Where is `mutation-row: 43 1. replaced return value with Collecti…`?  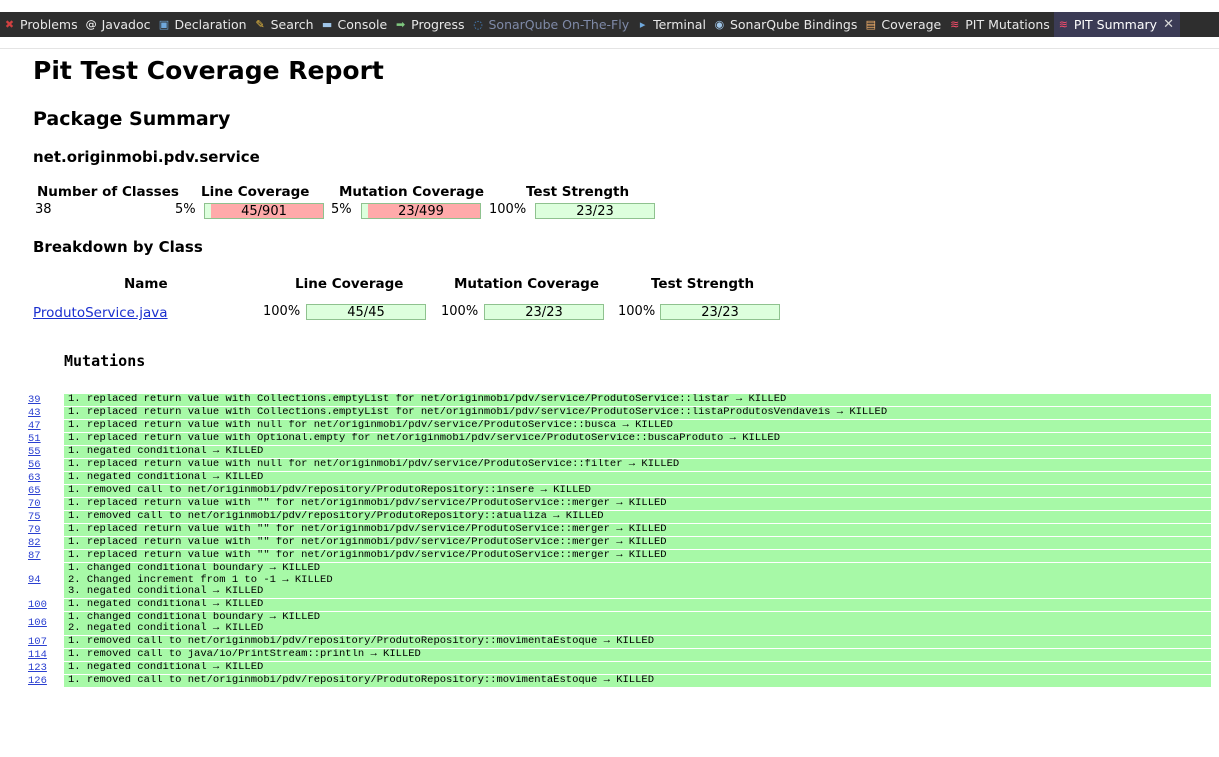 mutation-row: 43 1. replaced return value with Collecti… is located at coordinates (619, 413).